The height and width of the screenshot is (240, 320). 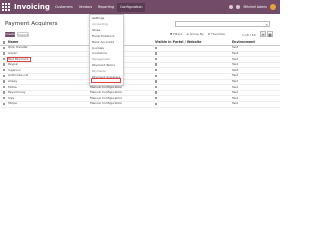 I want to click on header-visible: Visible in Portal / Website, so click(x=178, y=42).